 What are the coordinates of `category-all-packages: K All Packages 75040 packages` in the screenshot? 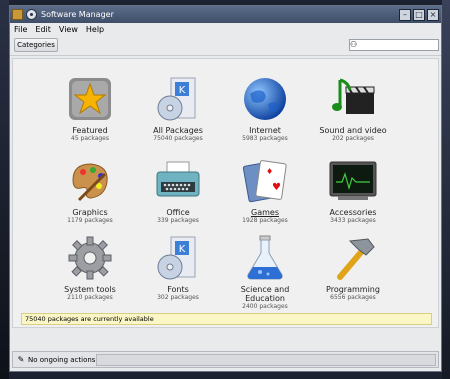 It's located at (178, 108).